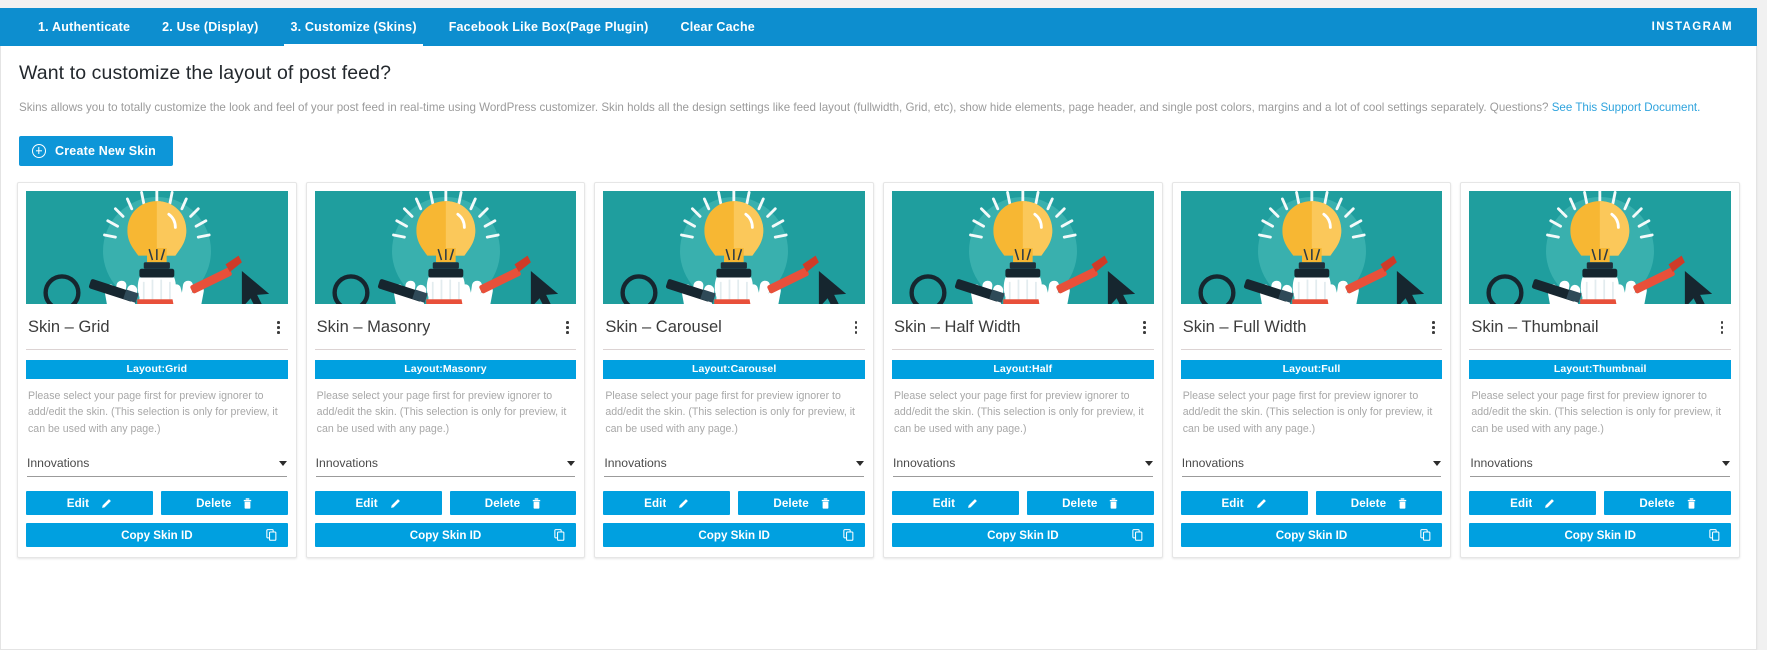  What do you see at coordinates (157, 327) in the screenshot?
I see `card-title-row: Skin – Grid` at bounding box center [157, 327].